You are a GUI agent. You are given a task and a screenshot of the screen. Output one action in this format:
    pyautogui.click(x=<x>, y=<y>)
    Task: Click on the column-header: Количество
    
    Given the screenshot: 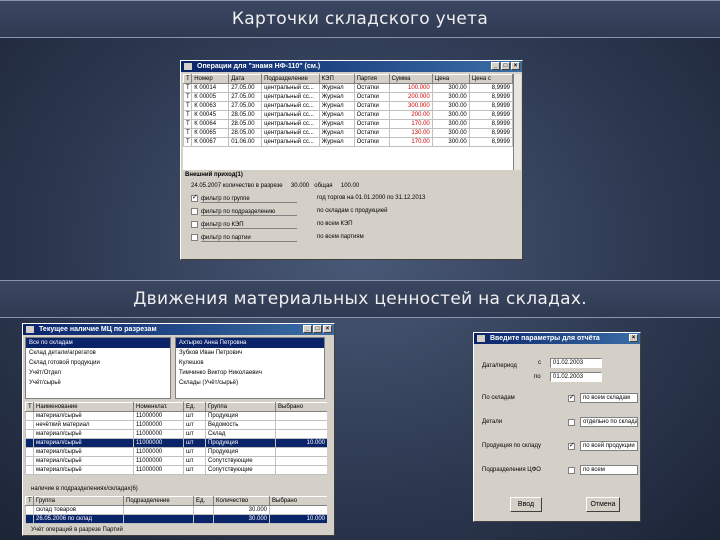 What is the action you would take?
    pyautogui.click(x=241, y=501)
    